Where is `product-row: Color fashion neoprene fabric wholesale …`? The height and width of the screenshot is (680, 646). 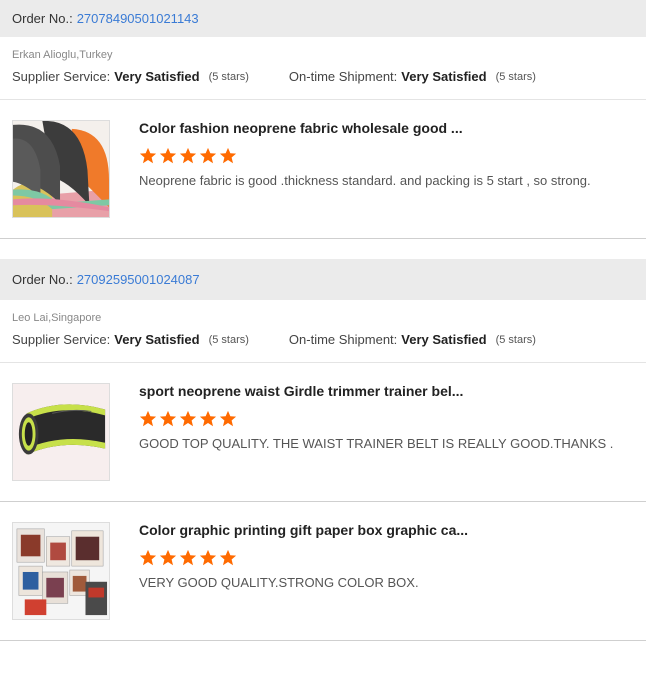 product-row: Color fashion neoprene fabric wholesale … is located at coordinates (323, 169).